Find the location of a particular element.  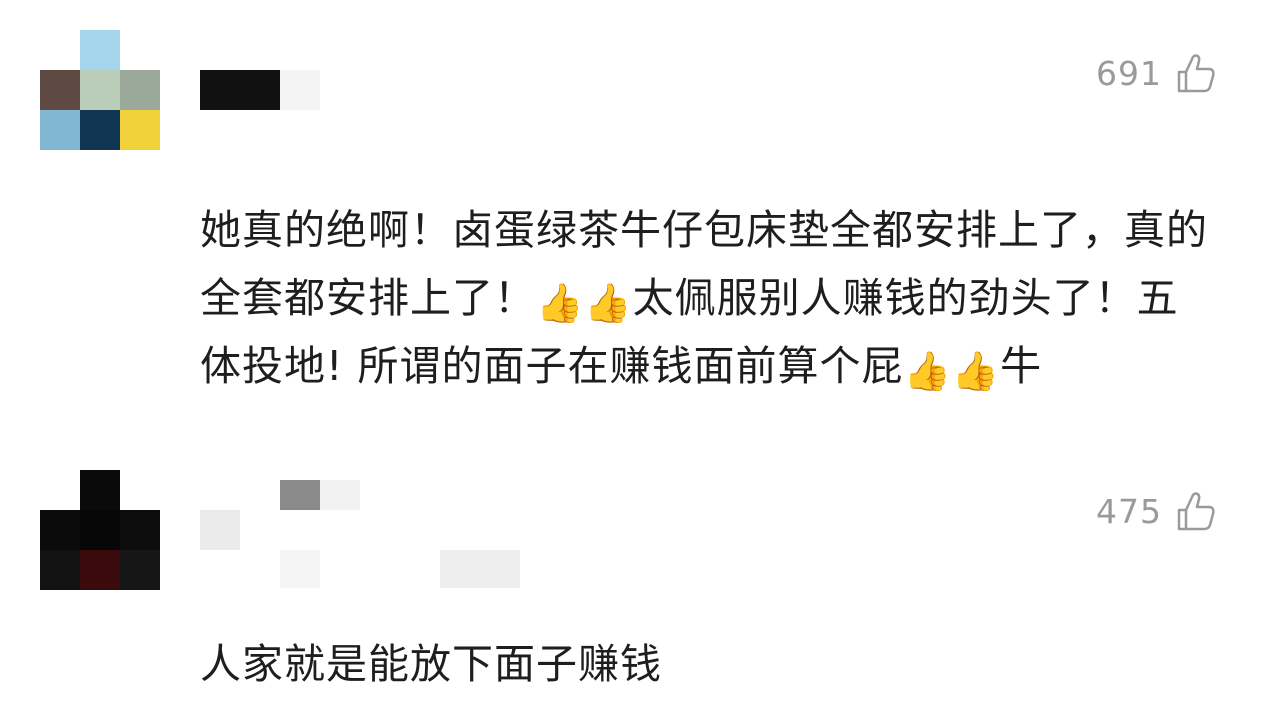

thumbs-up-outline-icon is located at coordinates (1196, 511).